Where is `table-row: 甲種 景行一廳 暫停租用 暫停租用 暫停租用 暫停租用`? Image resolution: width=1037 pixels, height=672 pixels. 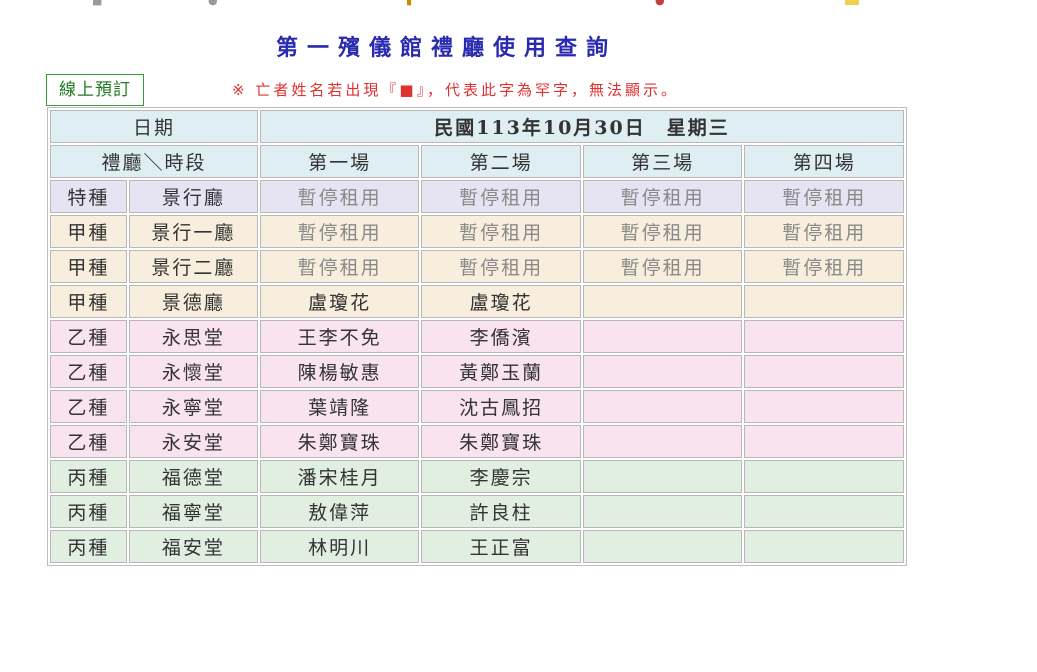 table-row: 甲種 景行一廳 暫停租用 暫停租用 暫停租用 暫停租用 is located at coordinates (477, 231).